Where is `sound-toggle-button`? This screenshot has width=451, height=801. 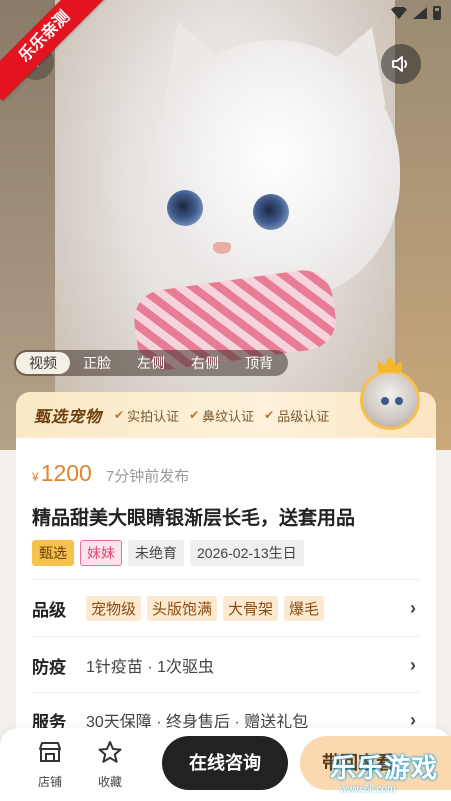 sound-toggle-button is located at coordinates (401, 64).